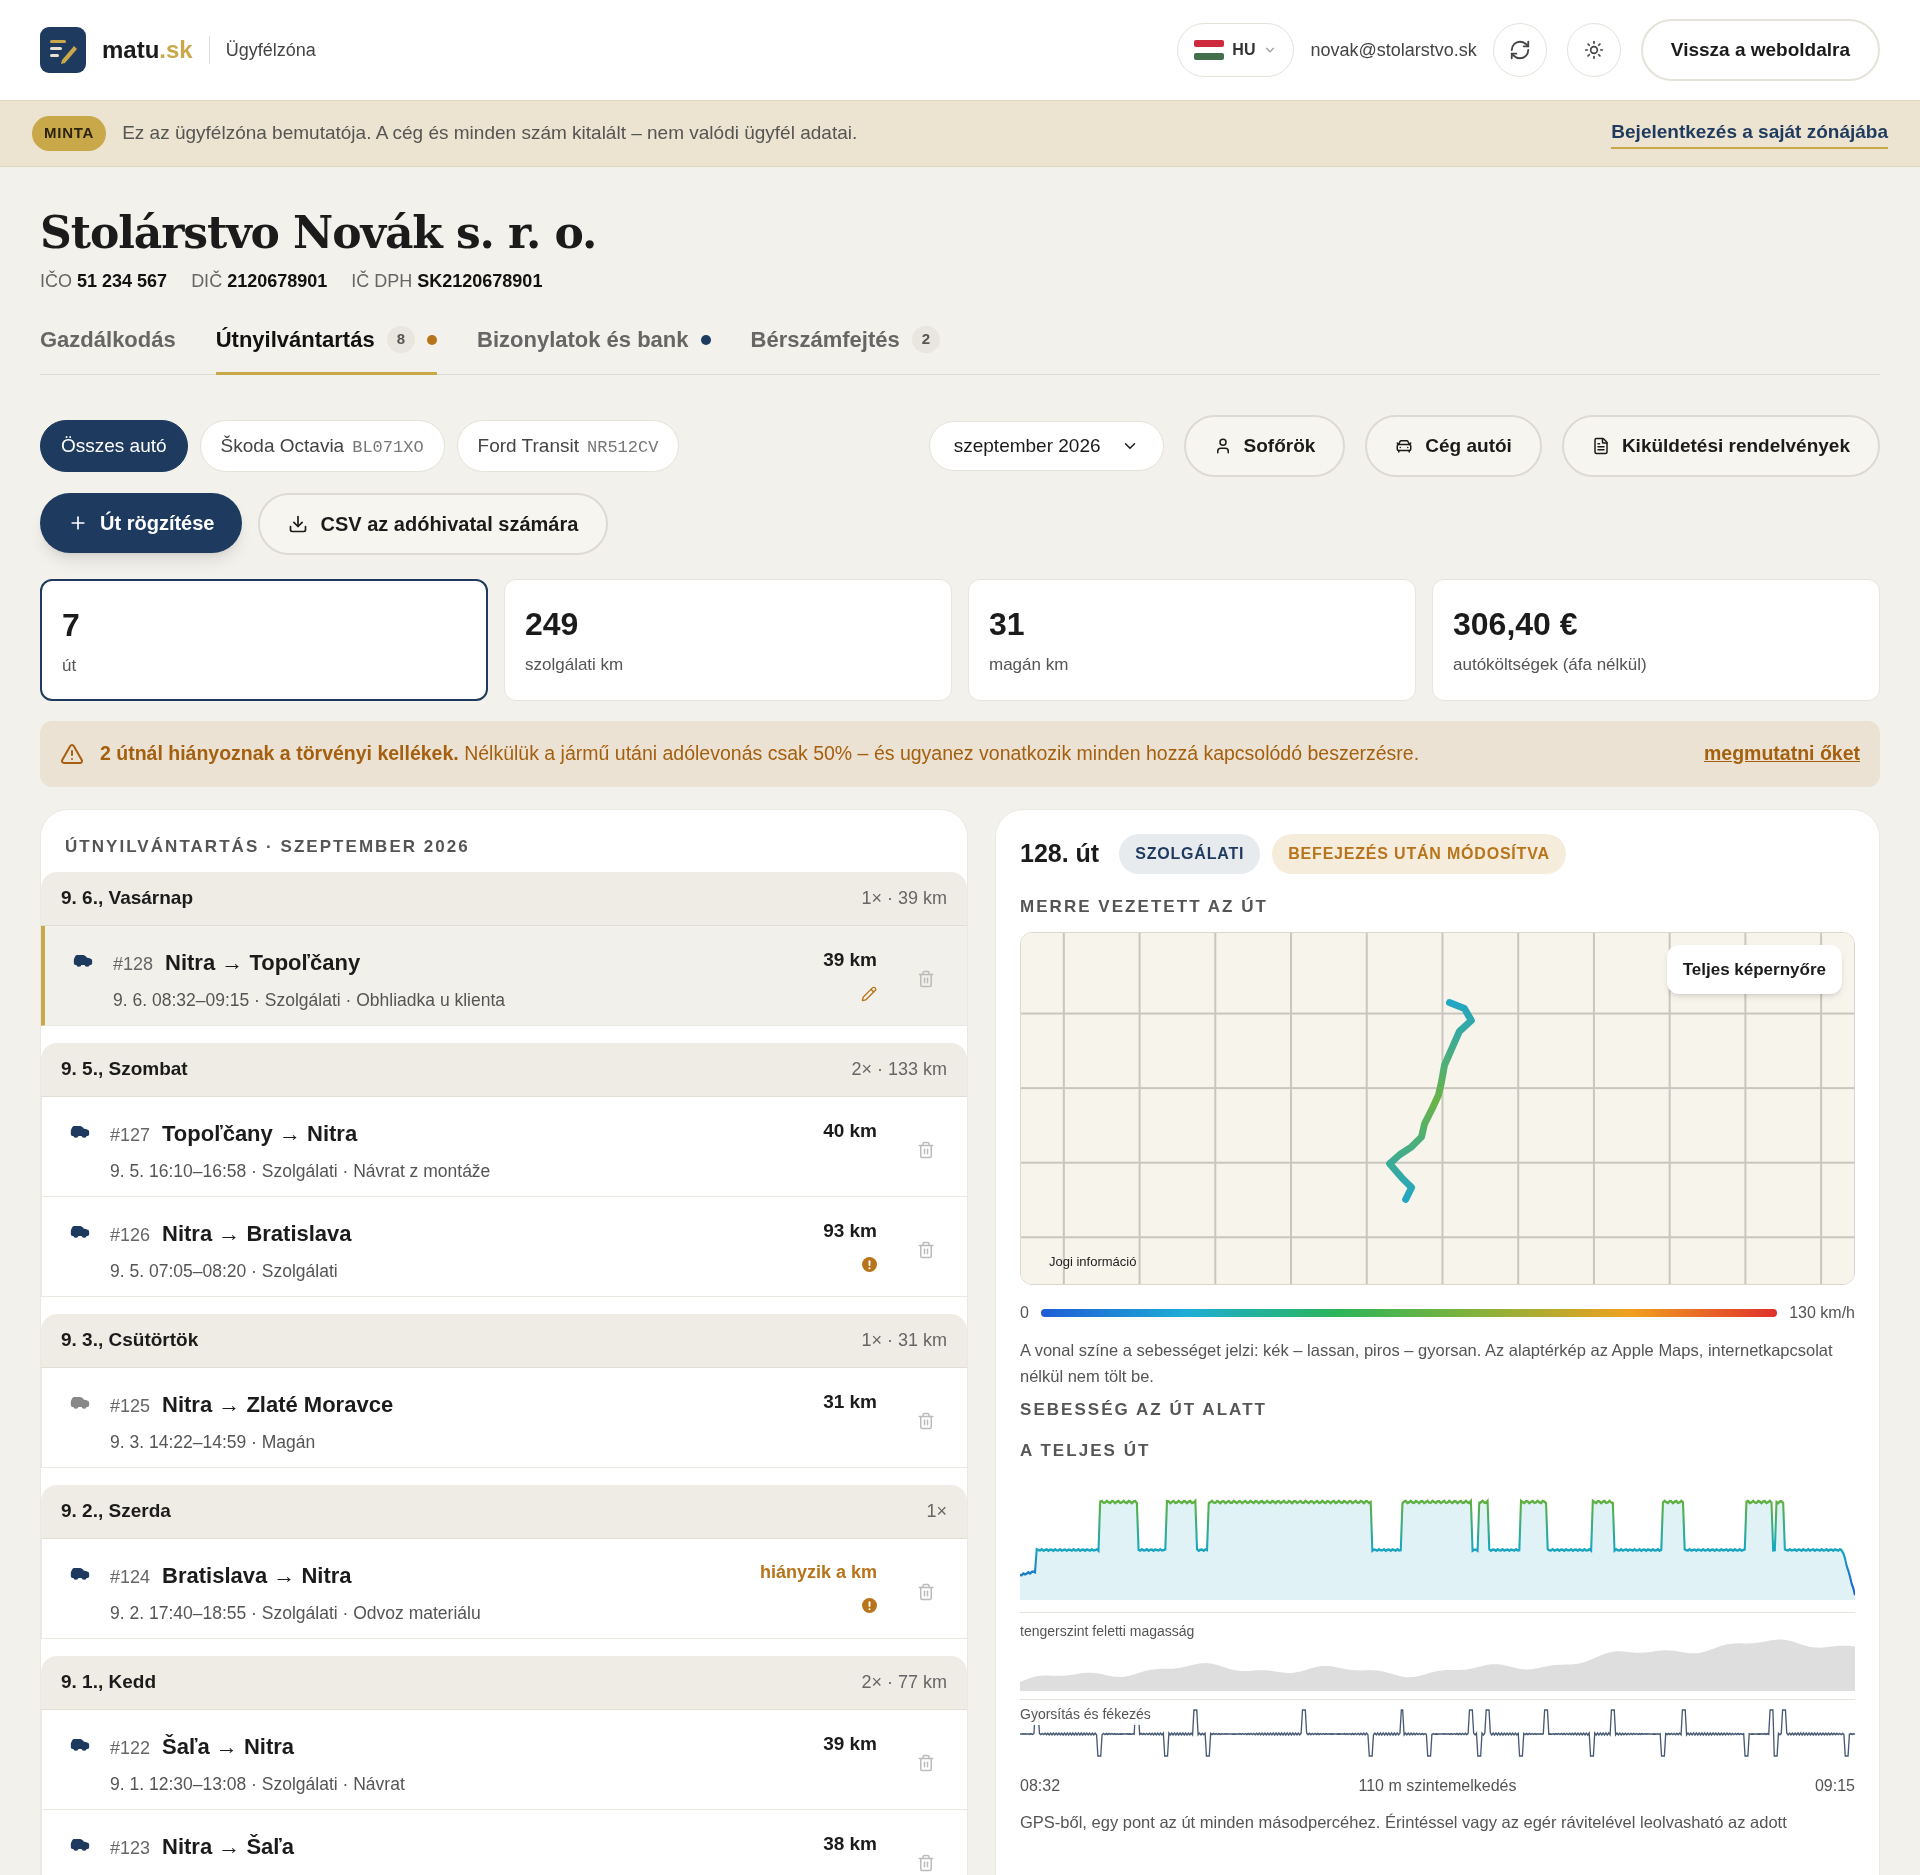  What do you see at coordinates (1144, 907) in the screenshot?
I see `map-heading: MERRE VEZETETT AZ ÚT` at bounding box center [1144, 907].